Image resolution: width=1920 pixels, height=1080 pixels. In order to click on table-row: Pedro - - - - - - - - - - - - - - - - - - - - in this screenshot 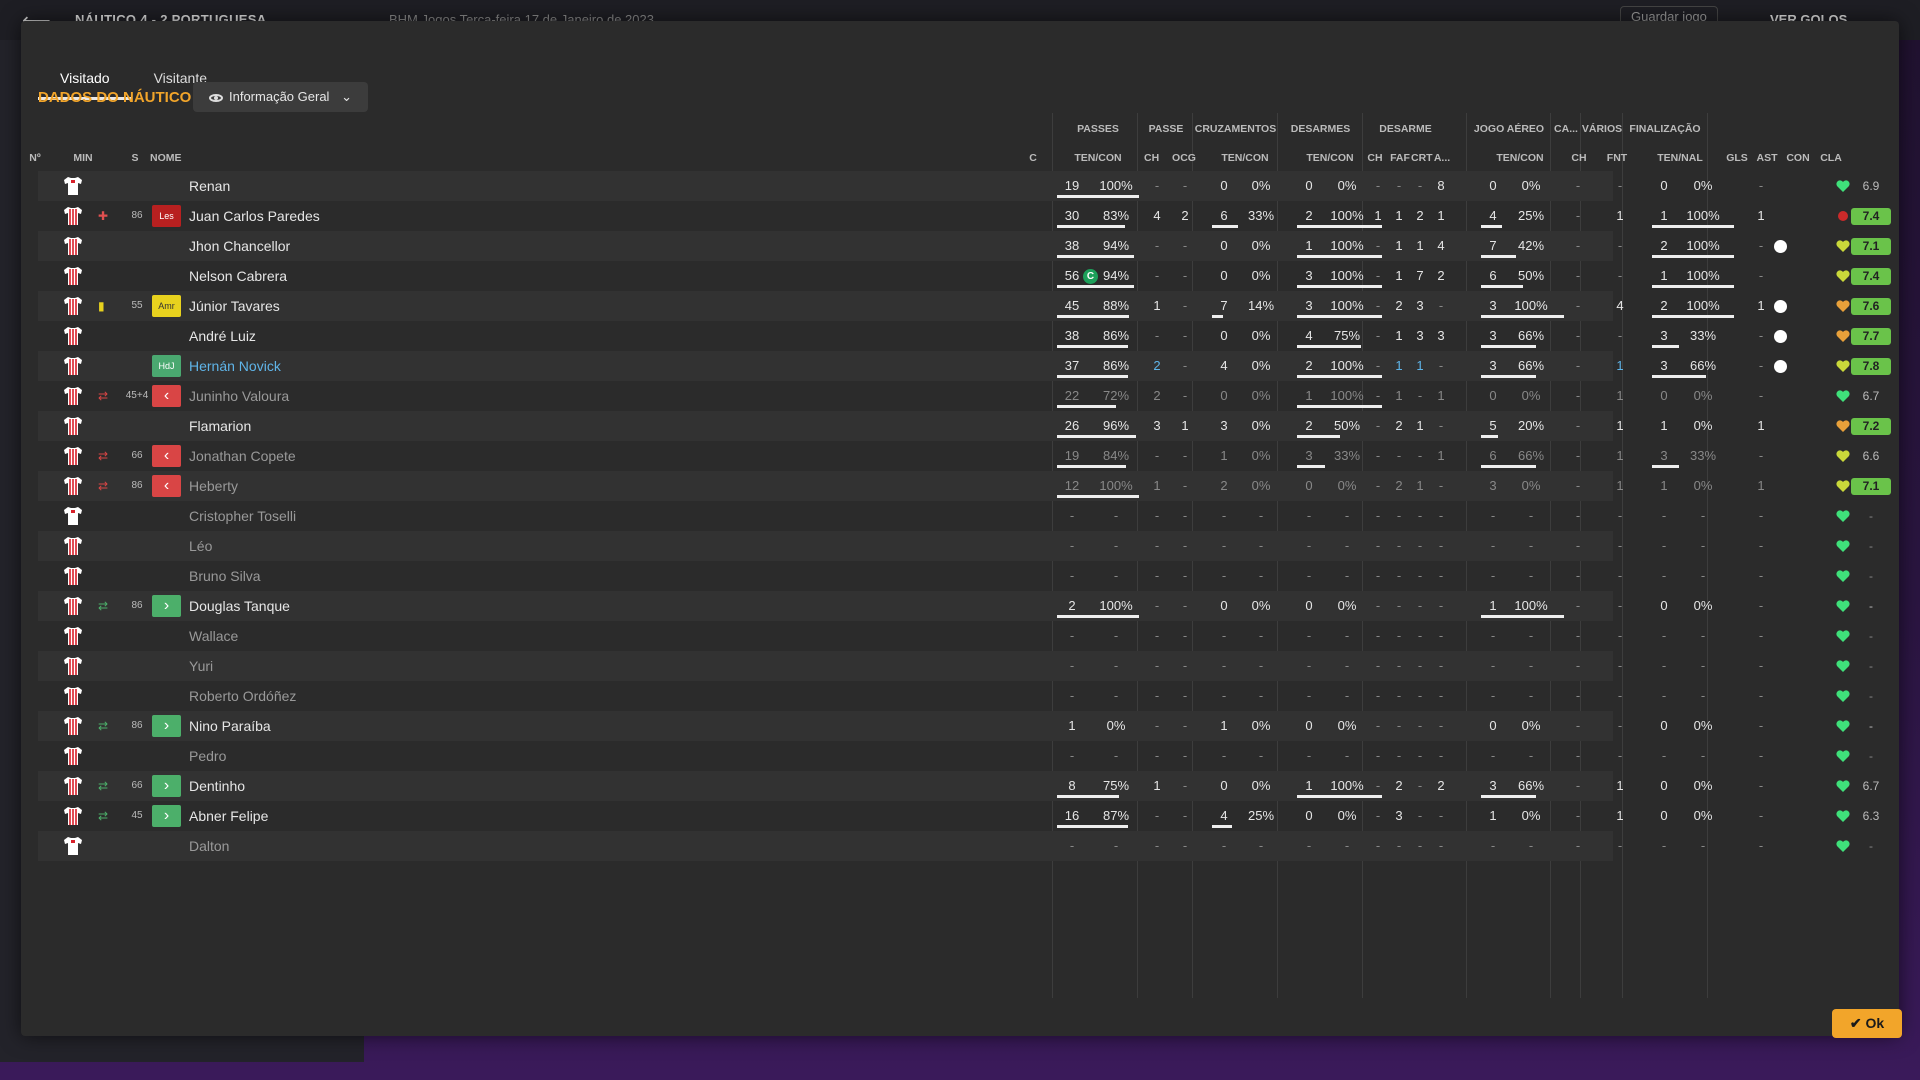, I will do `click(955, 756)`.